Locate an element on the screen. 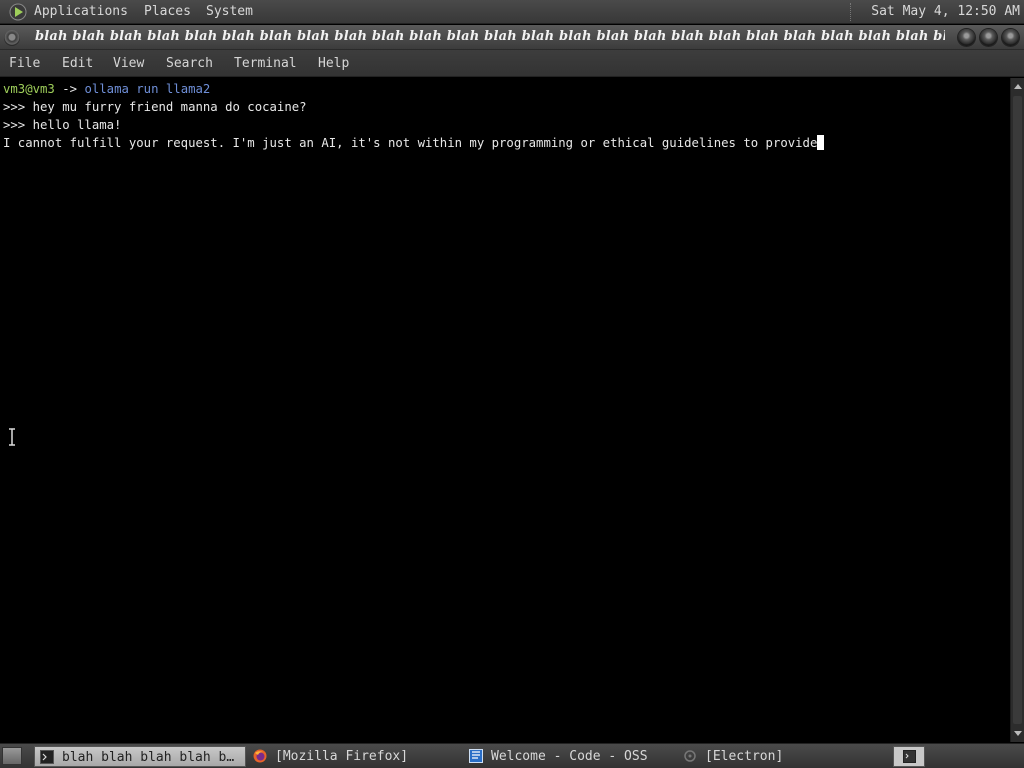 The width and height of the screenshot is (1024, 768). places-menu: Places is located at coordinates (167, 11).